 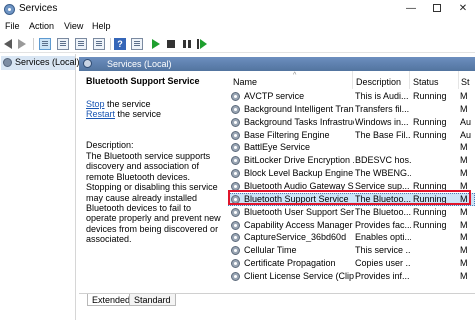 What do you see at coordinates (351, 250) in the screenshot?
I see `table-row: Cellular Time This service ... M` at bounding box center [351, 250].